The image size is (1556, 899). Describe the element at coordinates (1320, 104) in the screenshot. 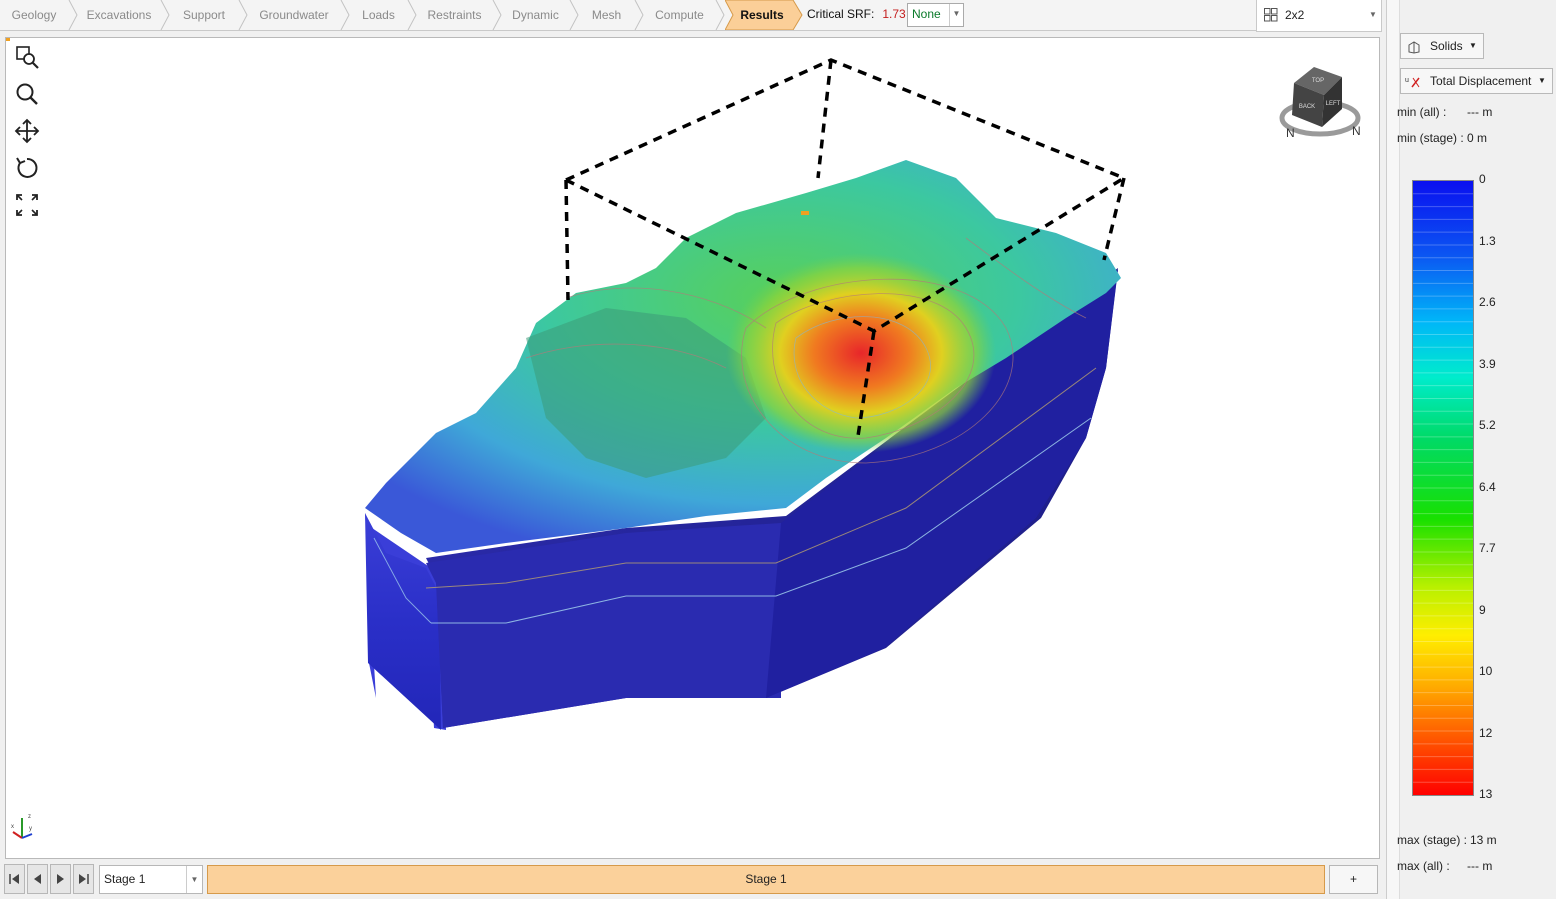

I see `view-cube: TOP BACK LEFT N N` at that location.